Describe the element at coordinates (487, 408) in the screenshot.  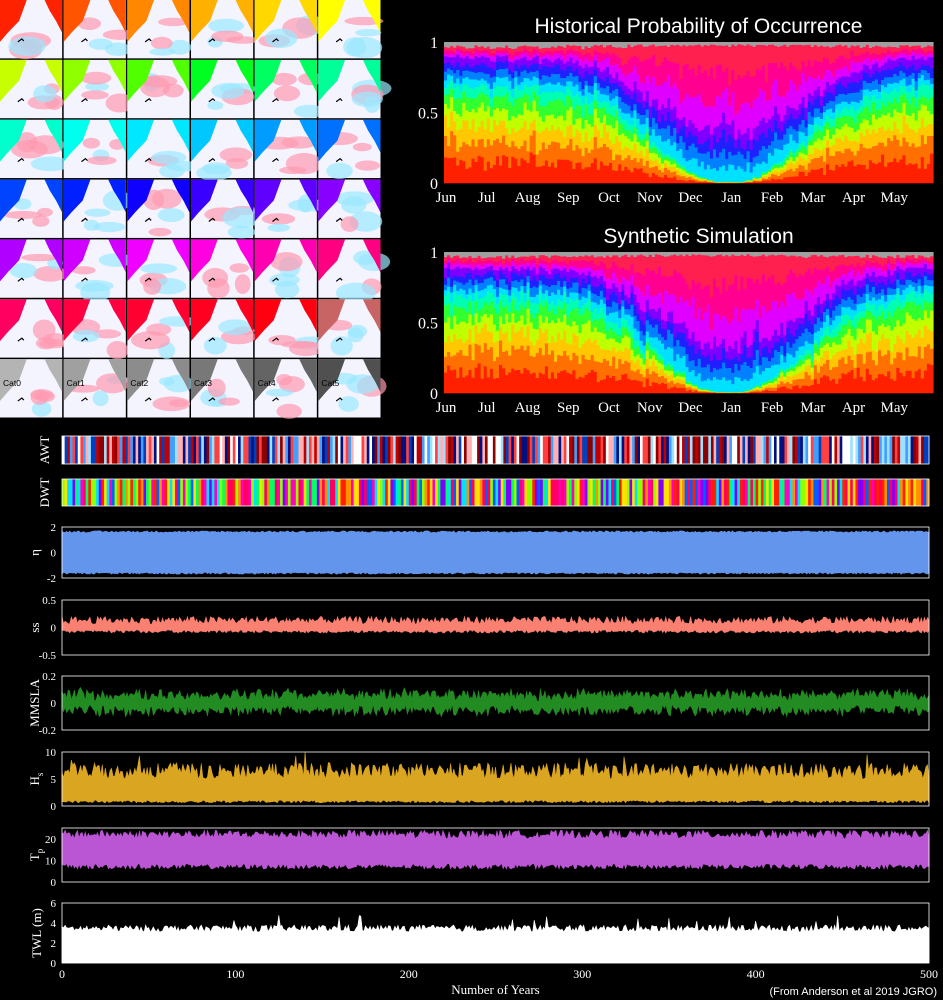
I see `x-tick-label: Jul` at that location.